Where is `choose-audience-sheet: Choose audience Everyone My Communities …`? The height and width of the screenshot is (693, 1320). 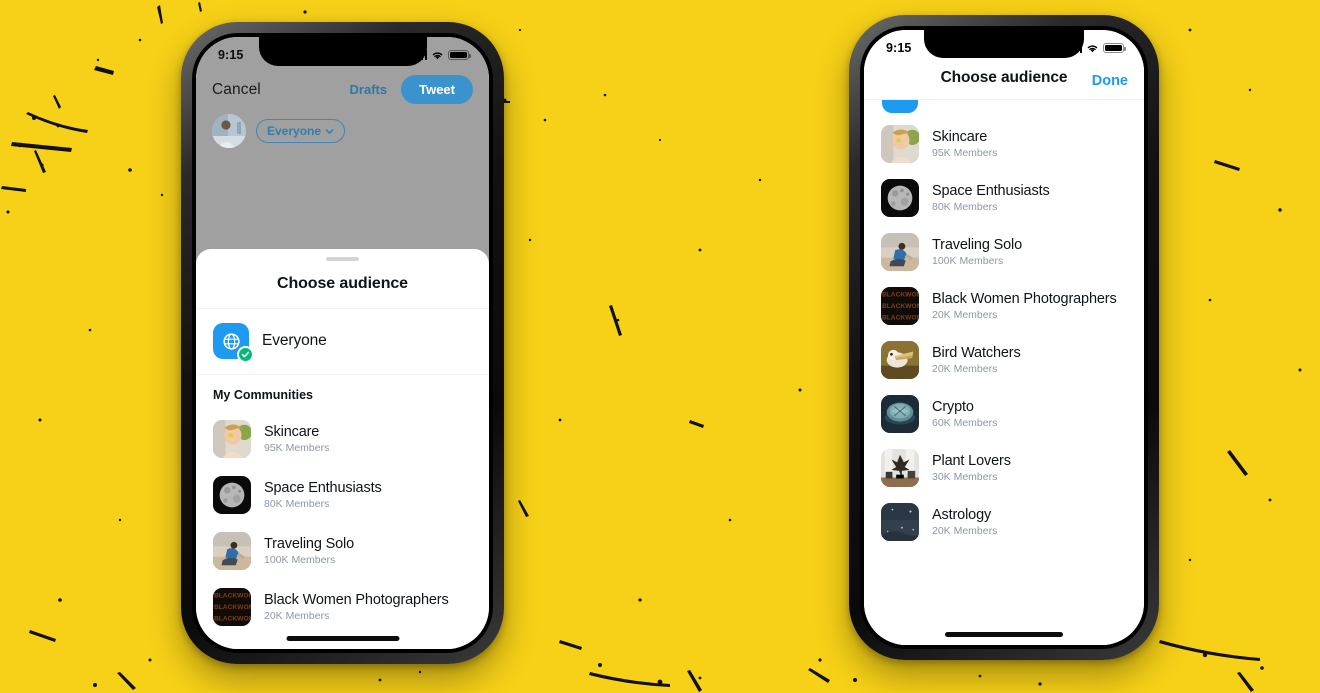 choose-audience-sheet: Choose audience Everyone My Communities … is located at coordinates (342, 449).